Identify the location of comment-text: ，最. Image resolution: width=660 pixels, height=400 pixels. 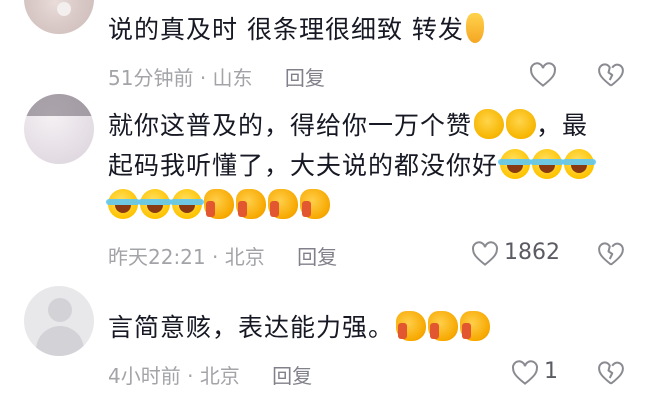
(562, 125).